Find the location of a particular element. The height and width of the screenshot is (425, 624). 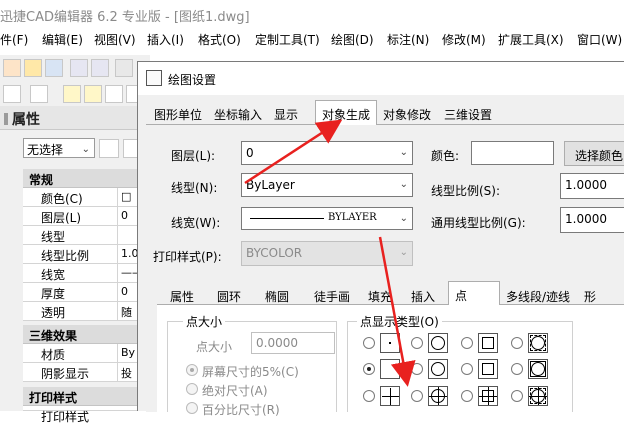

arrow-to-object-creation-tab is located at coordinates (293, 152).